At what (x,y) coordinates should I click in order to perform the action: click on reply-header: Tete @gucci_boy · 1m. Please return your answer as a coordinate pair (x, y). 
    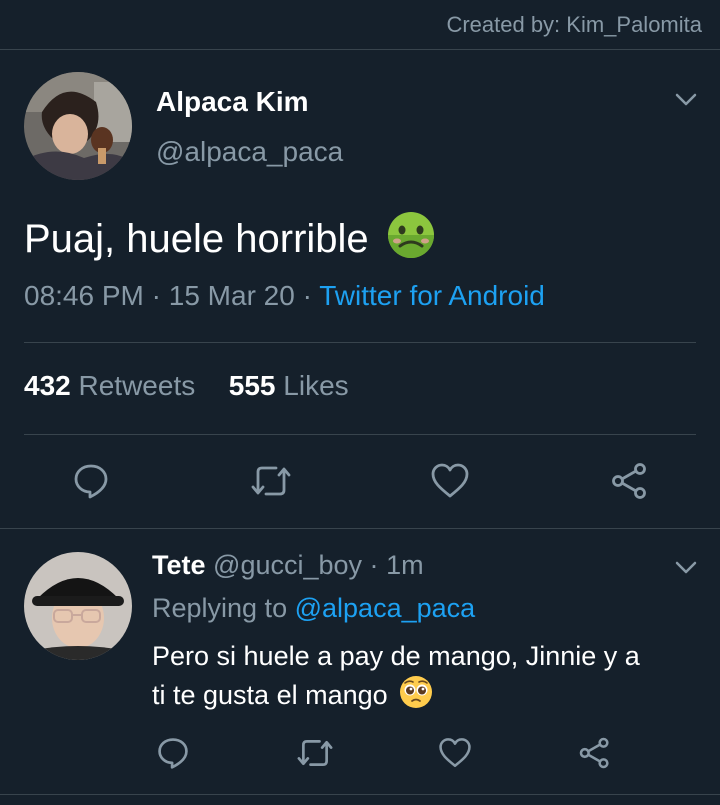
    Looking at the image, I should click on (288, 565).